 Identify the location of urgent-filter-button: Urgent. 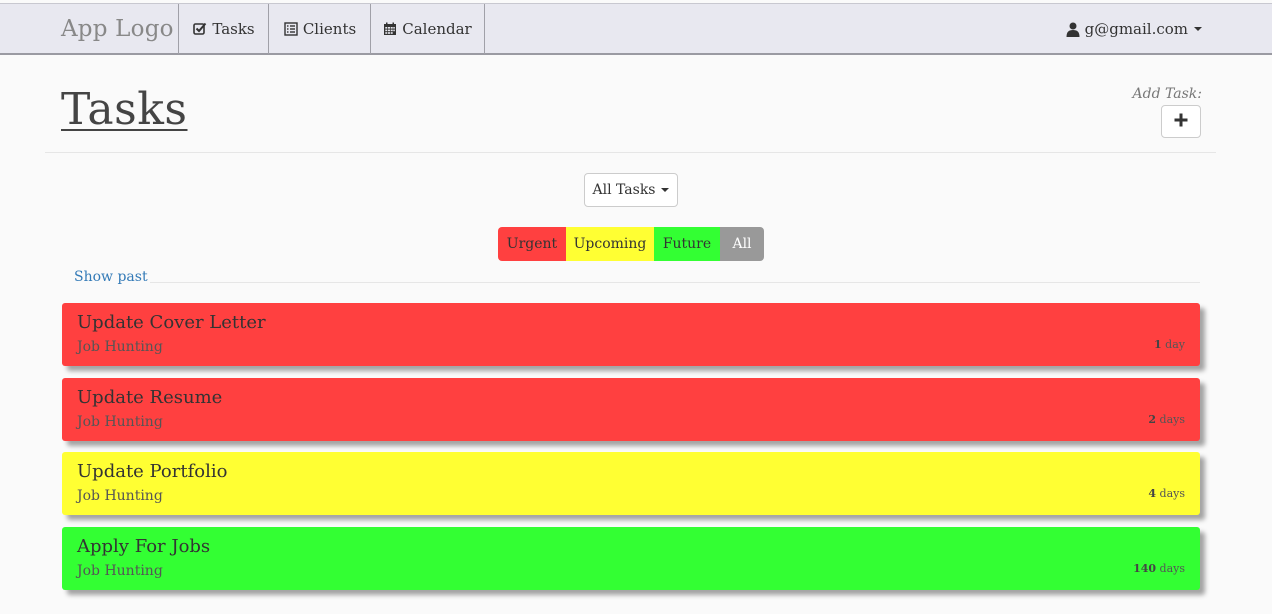
(532, 244).